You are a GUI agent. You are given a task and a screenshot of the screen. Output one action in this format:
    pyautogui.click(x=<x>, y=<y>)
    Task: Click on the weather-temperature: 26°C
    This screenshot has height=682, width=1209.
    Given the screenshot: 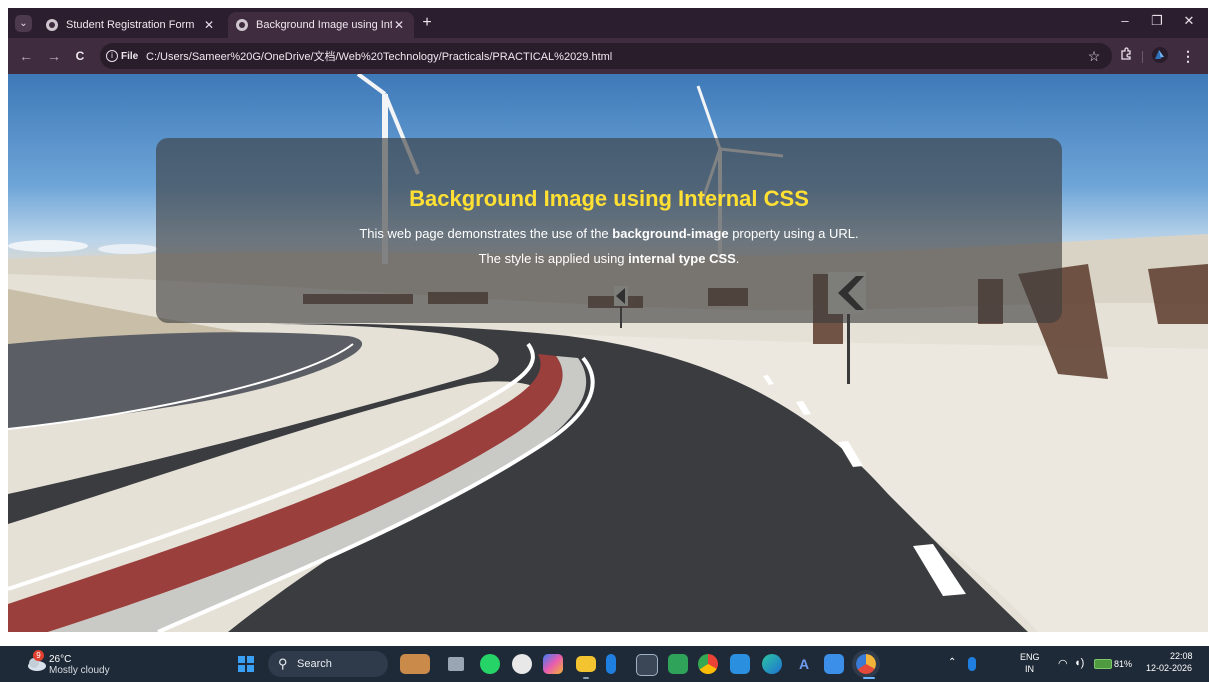 What is the action you would take?
    pyautogui.click(x=60, y=659)
    